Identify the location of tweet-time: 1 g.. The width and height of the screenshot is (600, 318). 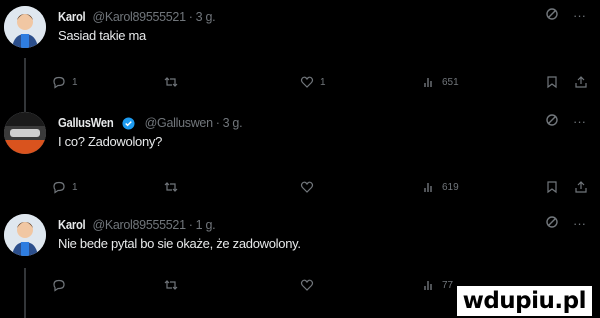
(206, 225).